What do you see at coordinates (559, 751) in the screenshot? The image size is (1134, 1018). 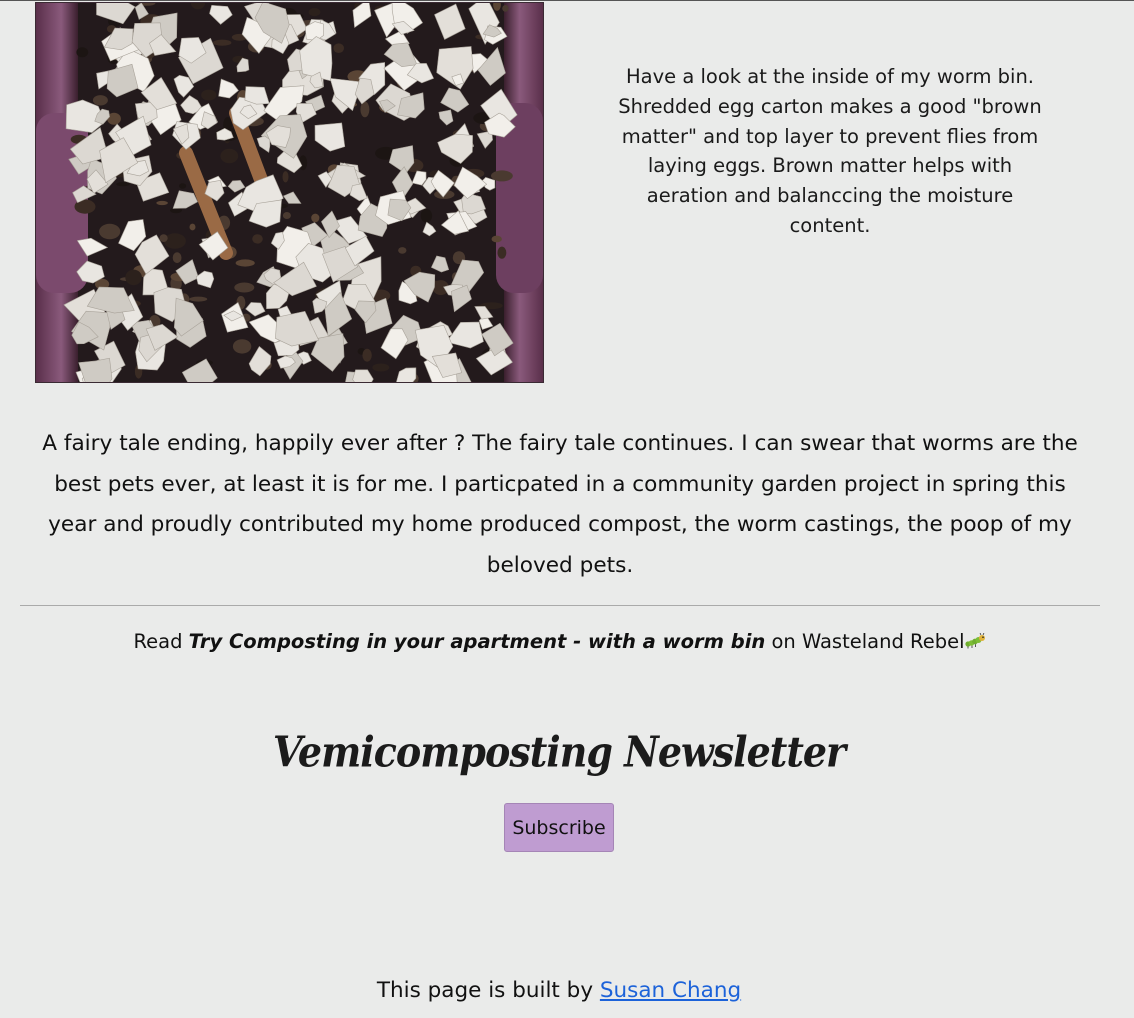 I see `newsletter-heading: Vemicomposting Newsletter` at bounding box center [559, 751].